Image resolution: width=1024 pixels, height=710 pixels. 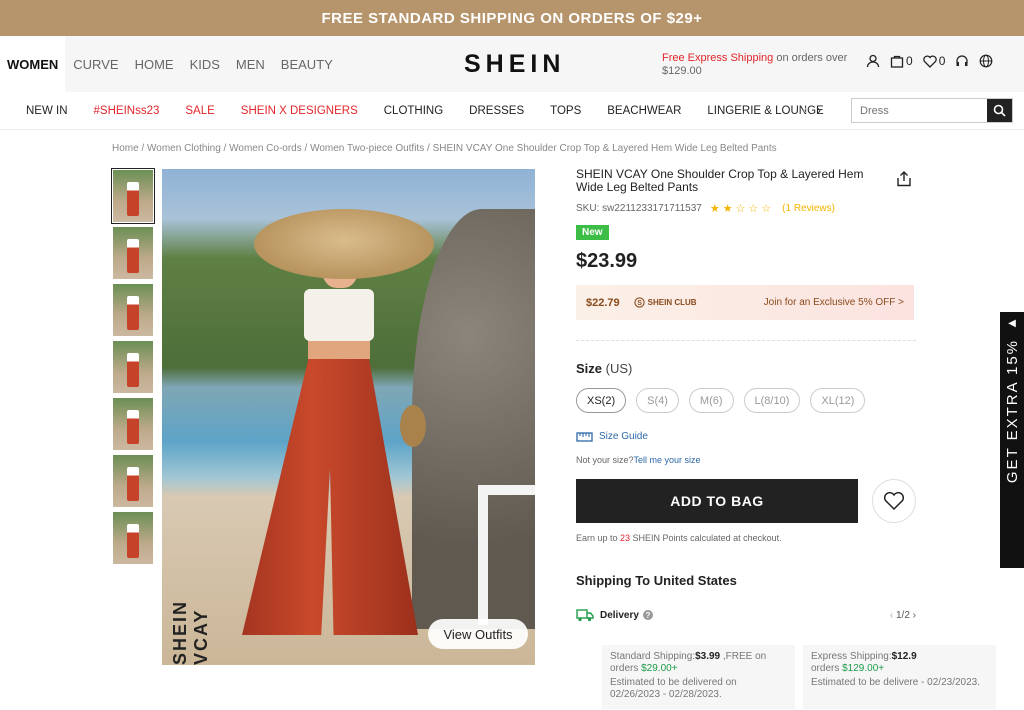 I want to click on image-waist, so click(x=339, y=349).